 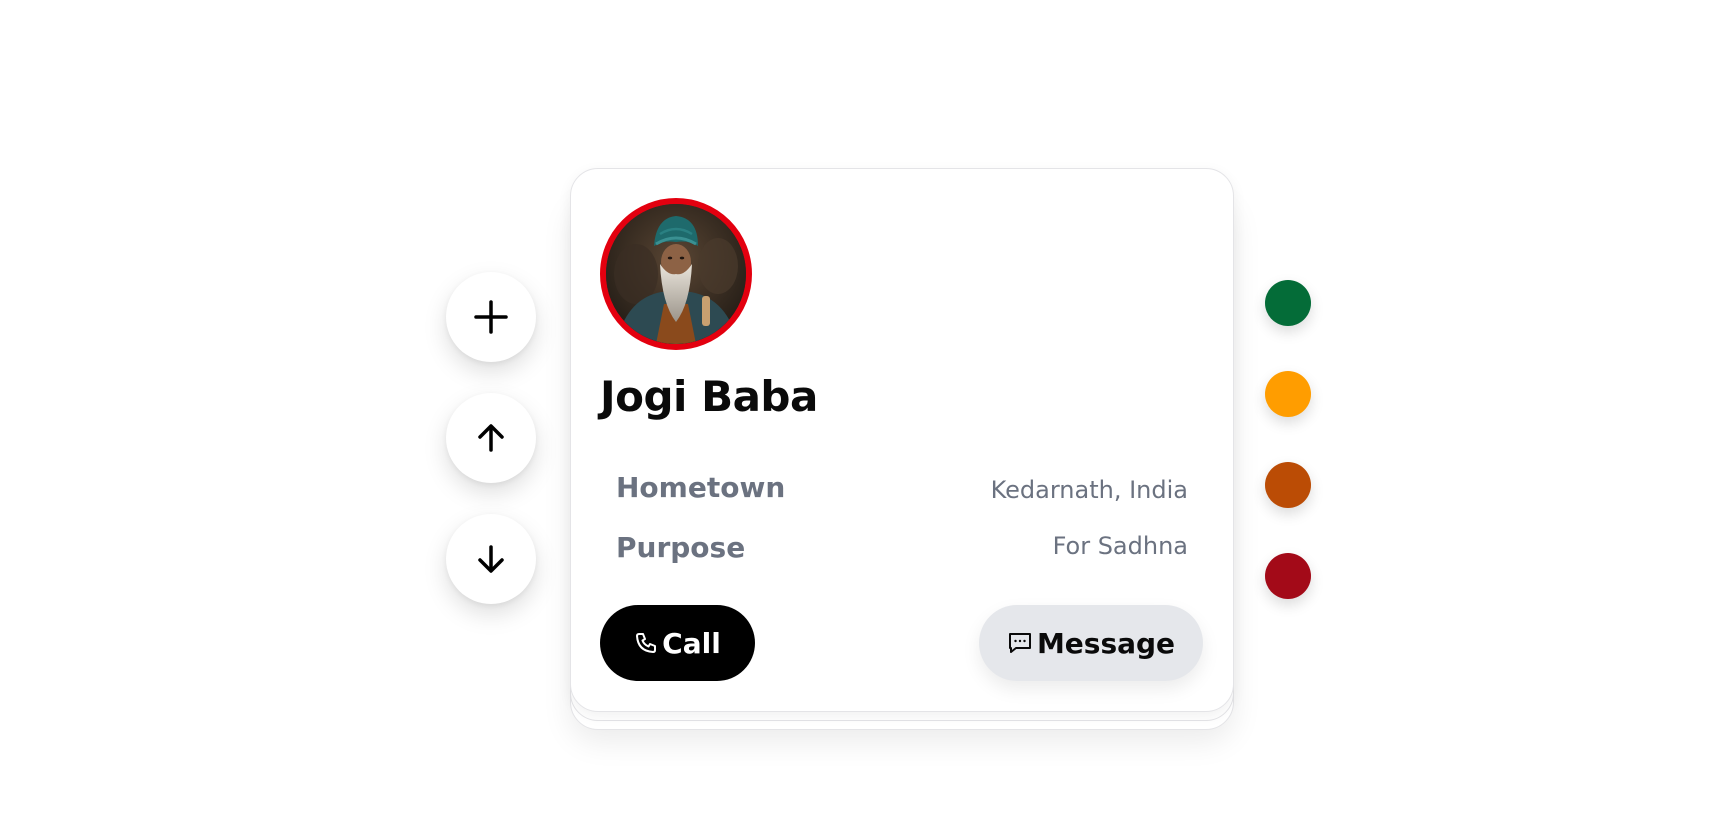 I want to click on call-button-label: Call, so click(x=691, y=643).